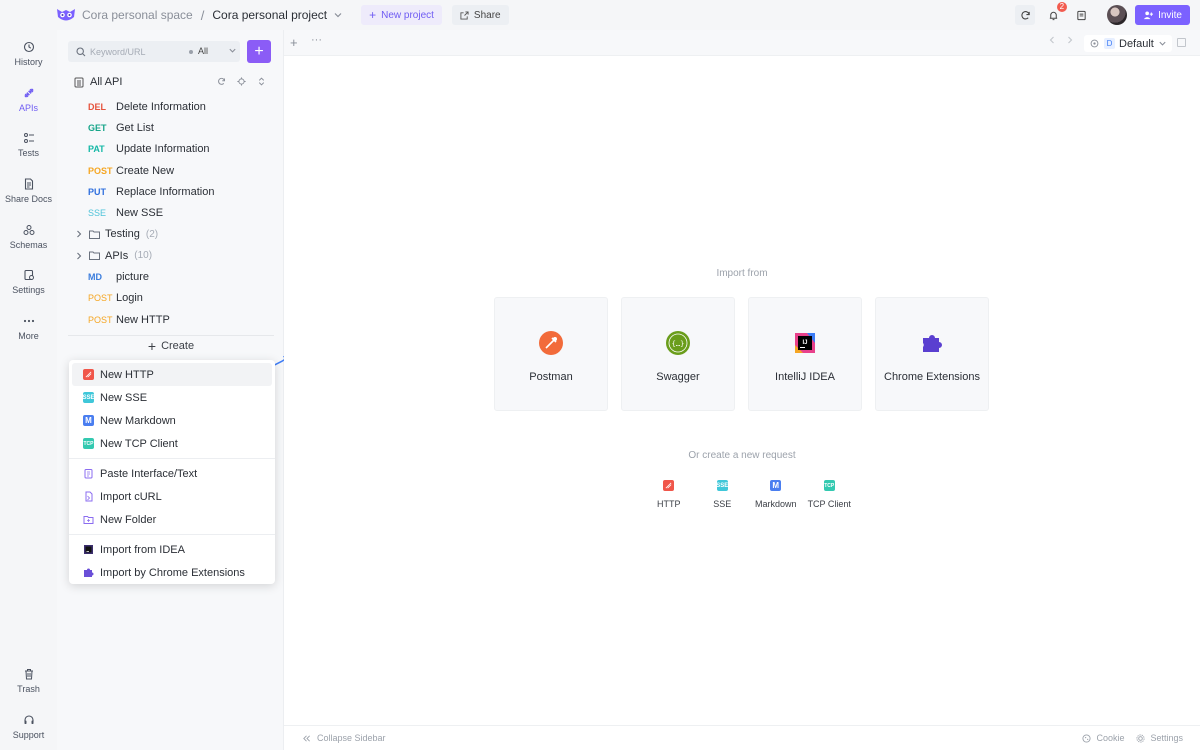 This screenshot has width=1200, height=750. I want to click on create-button: + Create, so click(171, 345).